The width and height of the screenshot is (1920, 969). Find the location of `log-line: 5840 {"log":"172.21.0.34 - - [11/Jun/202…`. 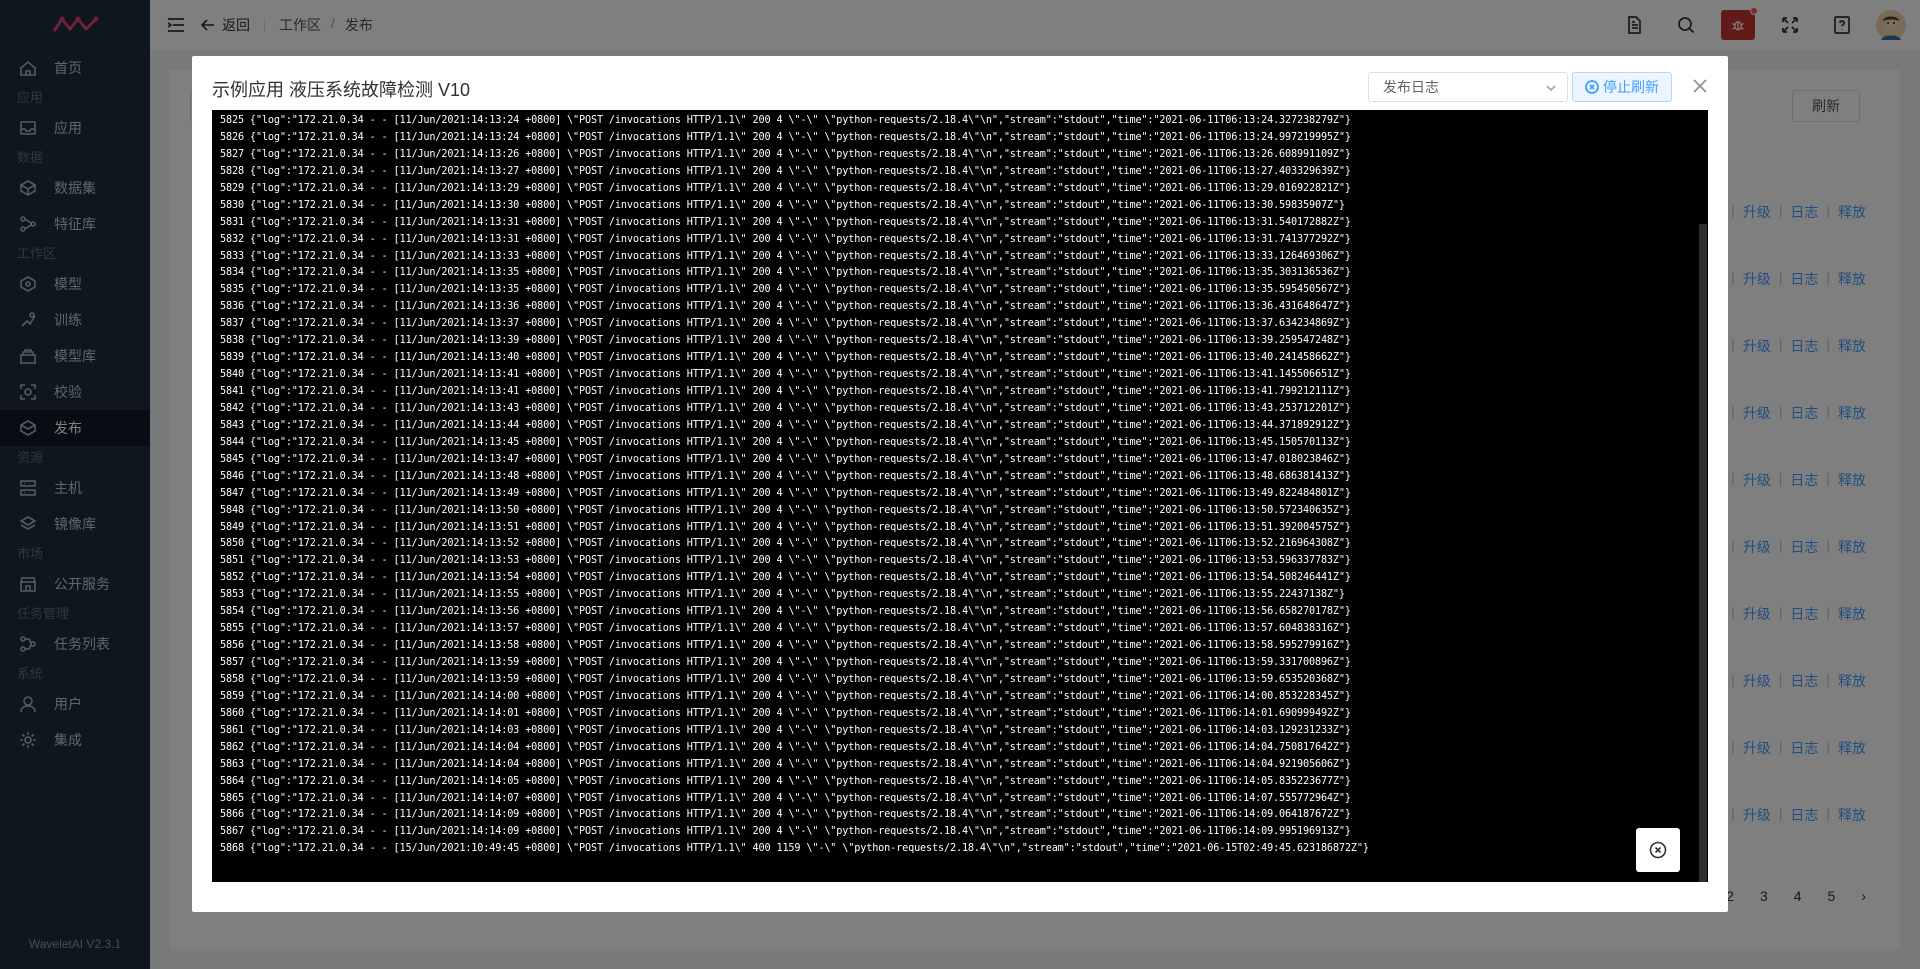

log-line: 5840 {"log":"172.21.0.34 - - [11/Jun/202… is located at coordinates (785, 375).